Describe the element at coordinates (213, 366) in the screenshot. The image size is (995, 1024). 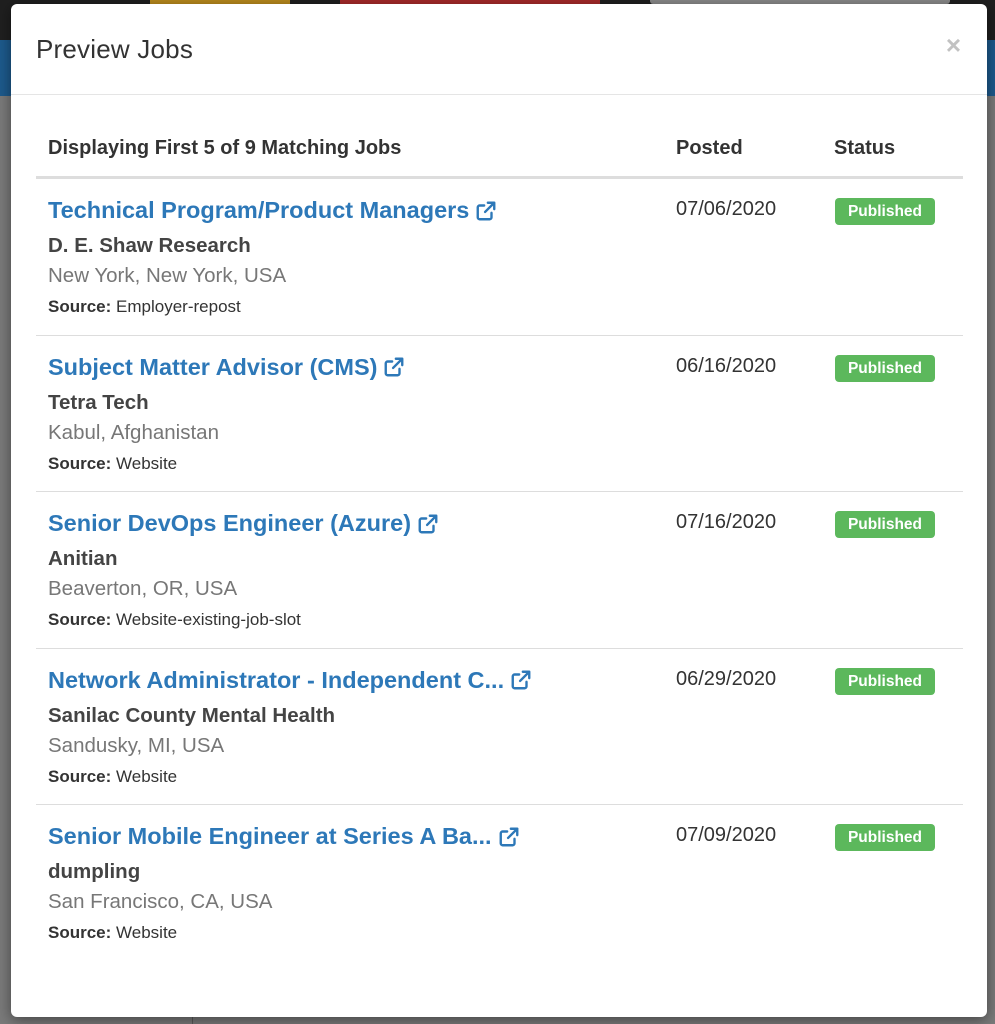
I see `job-title-text: Subject Matter Advisor (CMS)` at that location.